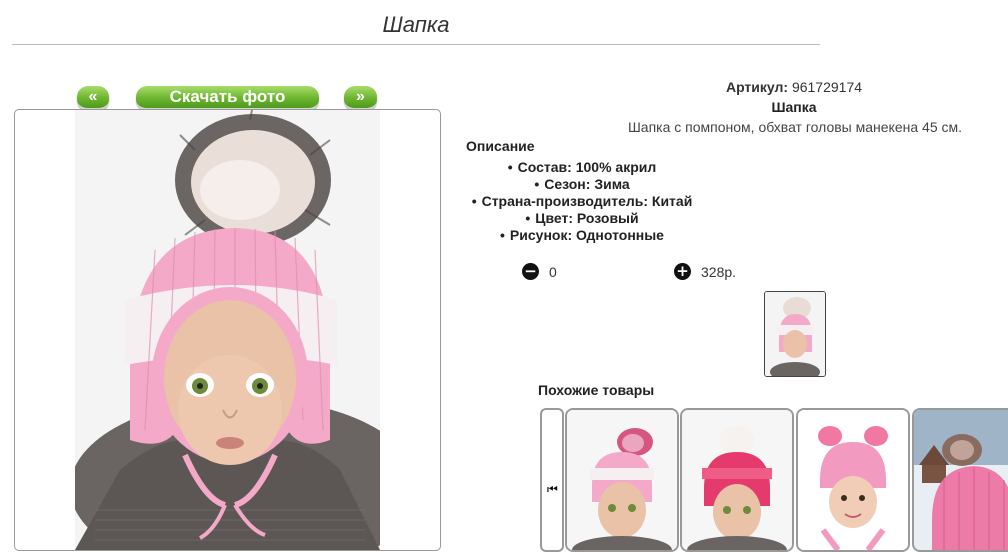  What do you see at coordinates (530, 271) in the screenshot?
I see `minus-circle-icon: −` at bounding box center [530, 271].